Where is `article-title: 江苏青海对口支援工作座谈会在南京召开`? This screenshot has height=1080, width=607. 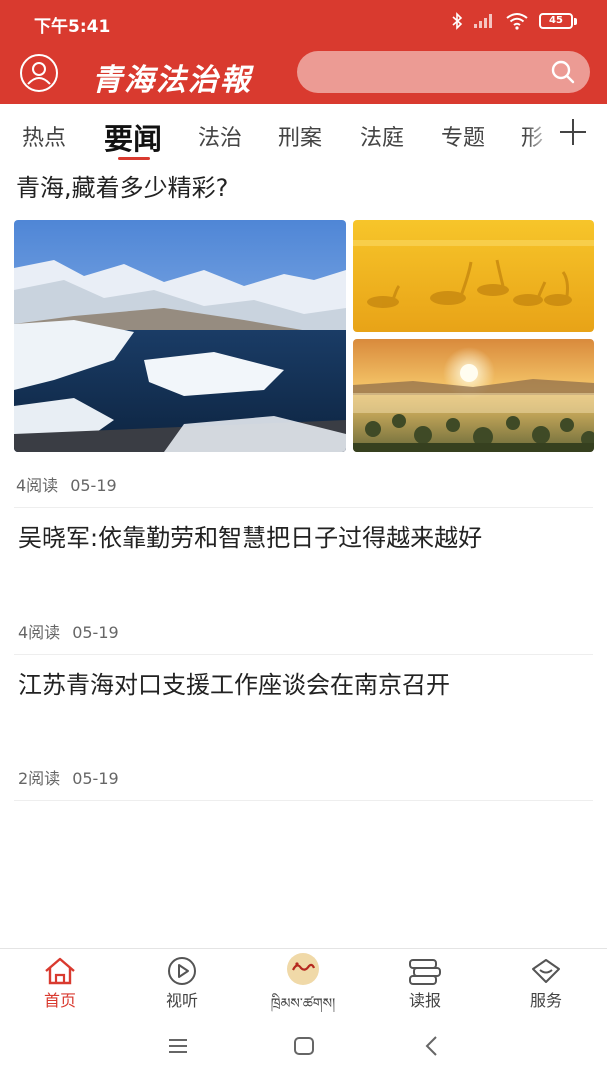
article-title: 江苏青海对口支援工作座谈会在南京召开 is located at coordinates (300, 685).